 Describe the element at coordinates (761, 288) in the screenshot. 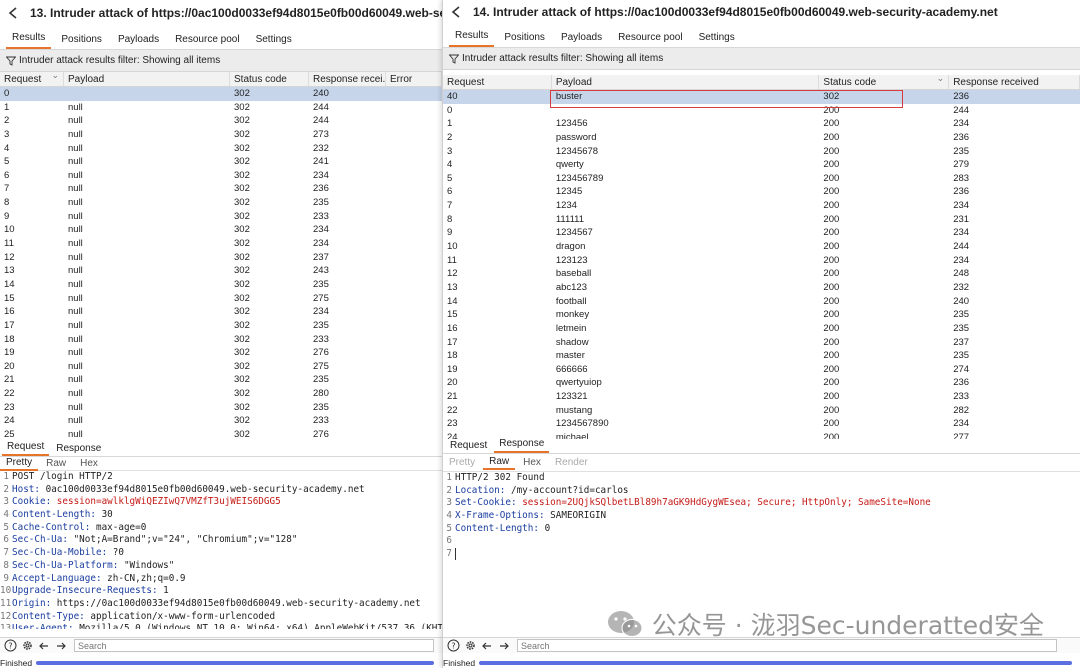

I see `table-row: 13 abc123 200 232` at that location.